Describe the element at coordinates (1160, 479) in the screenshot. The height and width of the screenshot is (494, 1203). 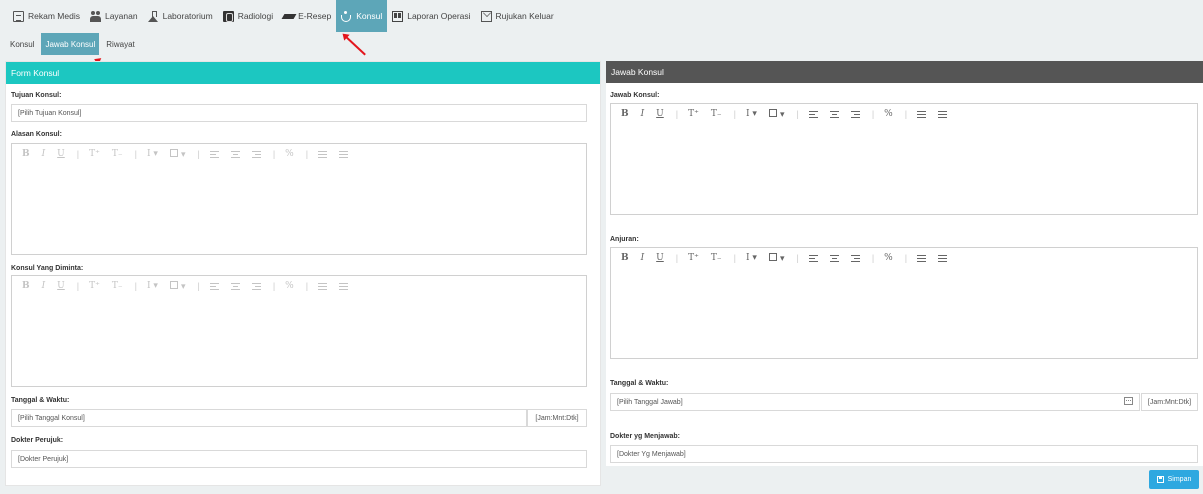
I see `save-icon` at that location.